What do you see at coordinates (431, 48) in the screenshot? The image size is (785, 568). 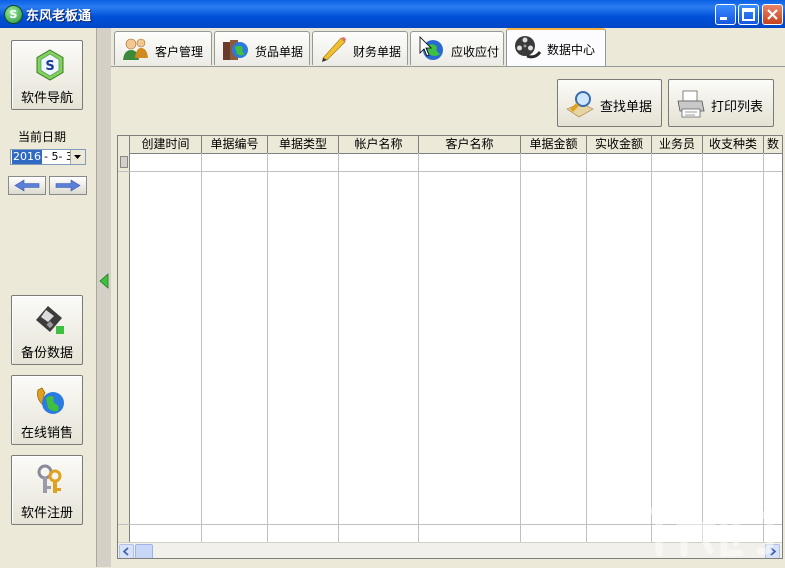 I see `cursor-globe-icon` at bounding box center [431, 48].